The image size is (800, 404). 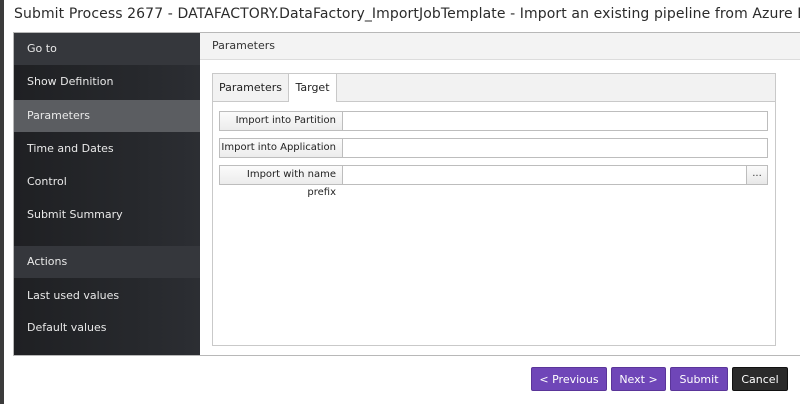 I want to click on sidebar-header-actions: Actions, so click(x=107, y=262).